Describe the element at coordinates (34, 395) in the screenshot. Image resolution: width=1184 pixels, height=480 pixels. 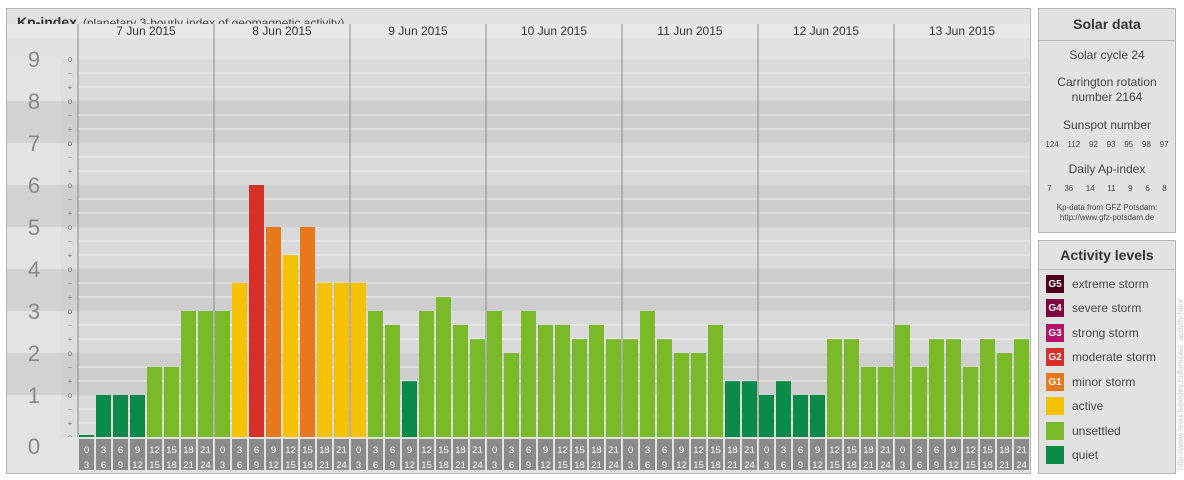
I see `y-tick-label: 1` at that location.